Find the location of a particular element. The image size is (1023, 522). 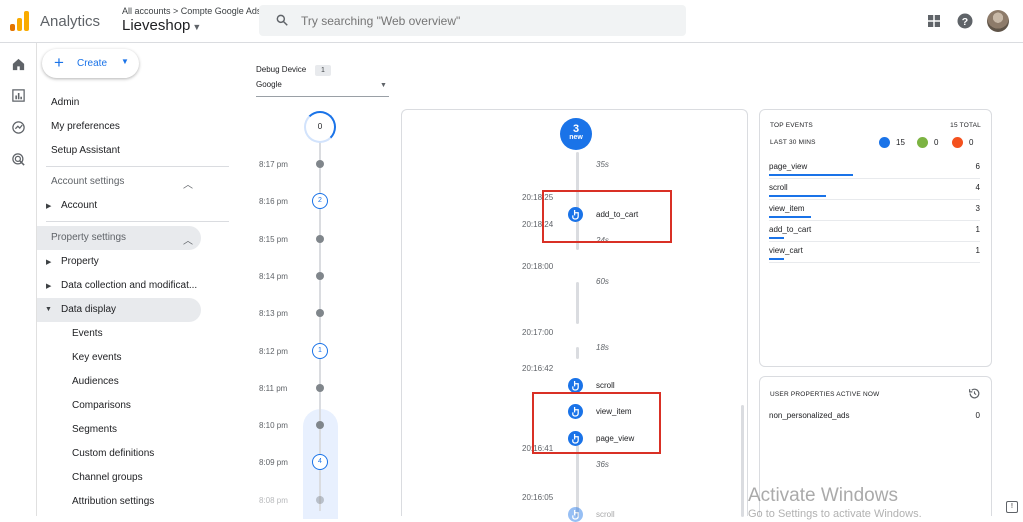

activate-windows-hint: Go to Settings to activate Windows. is located at coordinates (835, 514).